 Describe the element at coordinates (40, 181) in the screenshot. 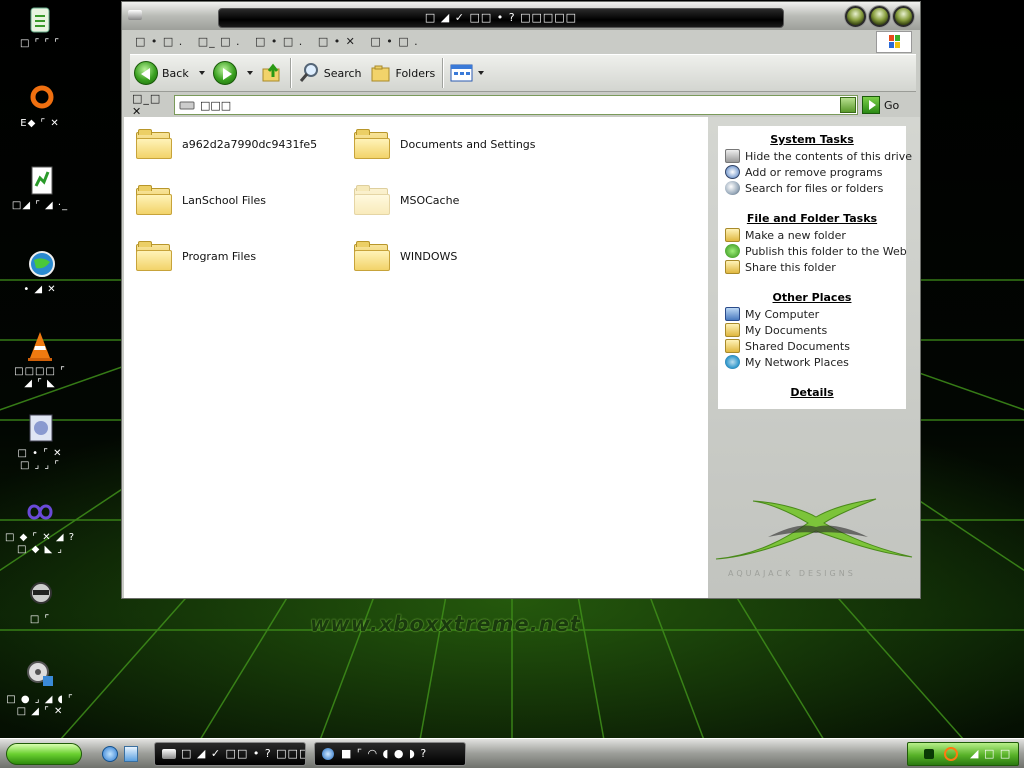

I see `chart-document-icon` at that location.